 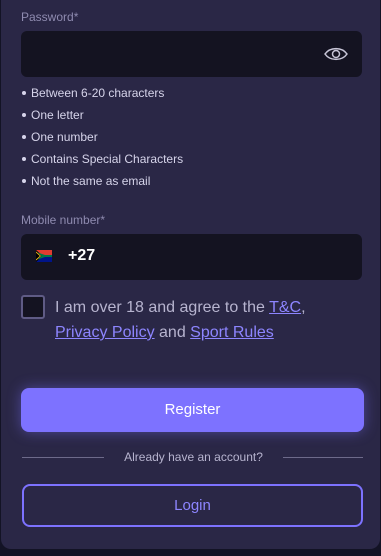 What do you see at coordinates (44, 256) in the screenshot?
I see `south-africa-flag-icon` at bounding box center [44, 256].